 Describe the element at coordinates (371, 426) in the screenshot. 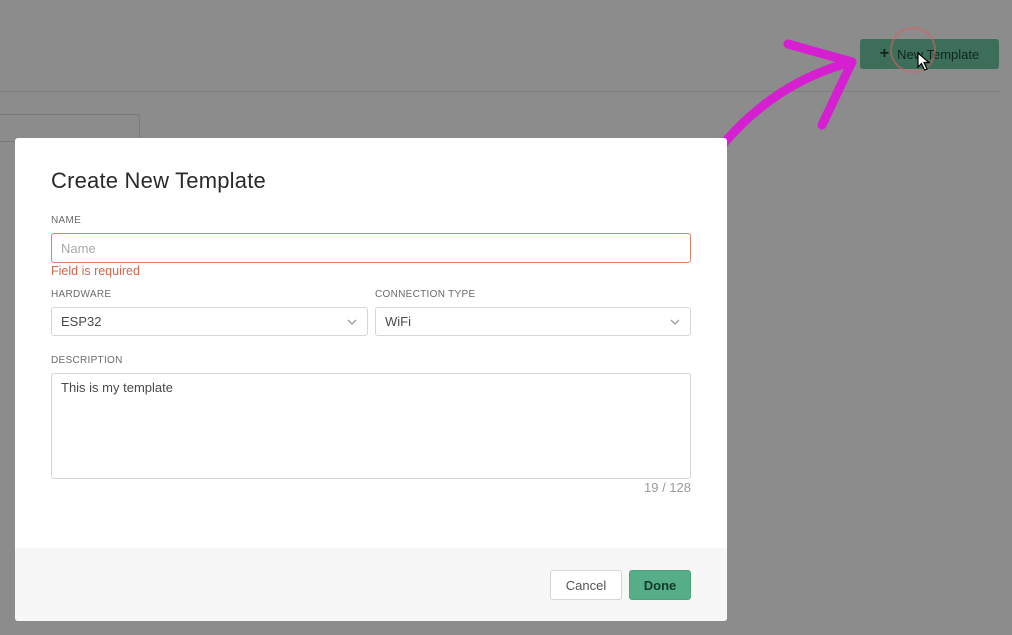

I see `description-textarea: This is my template` at that location.